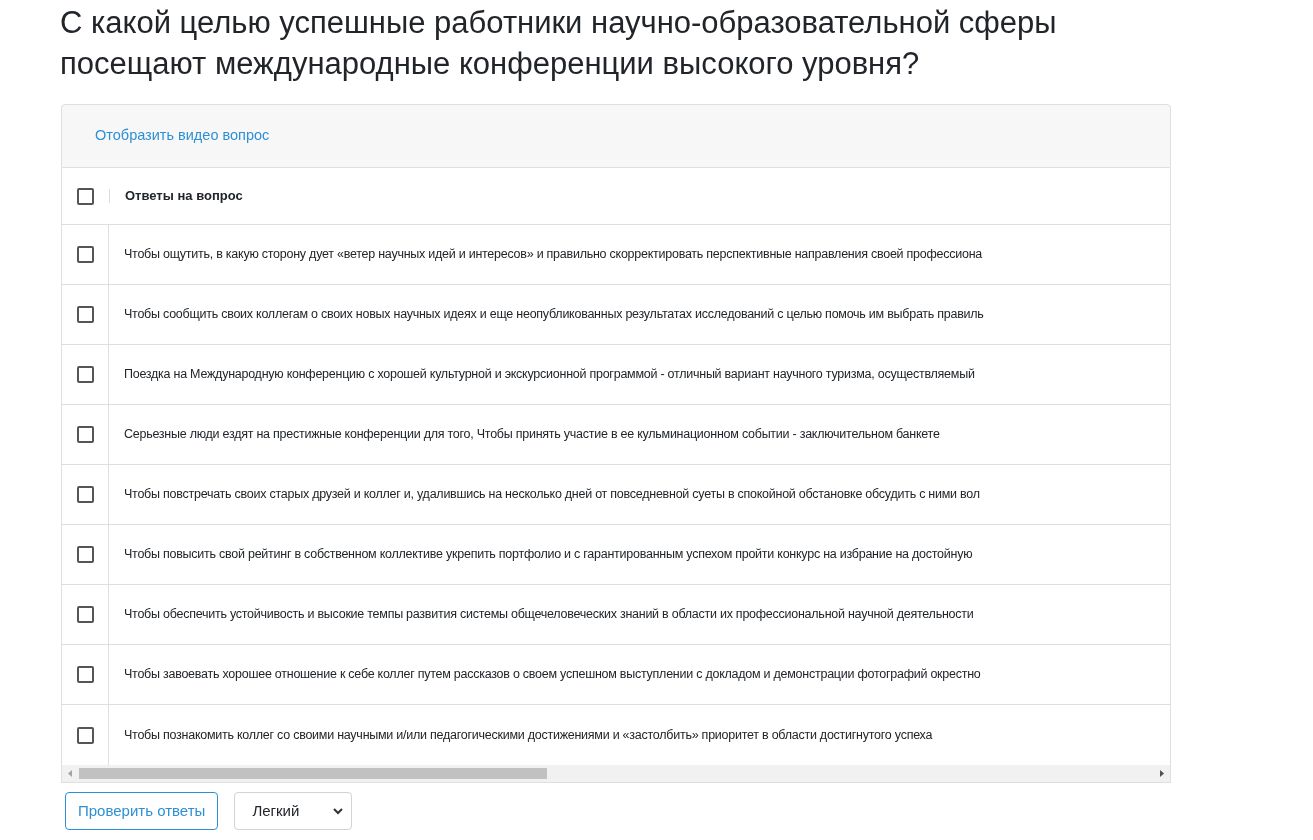  I want to click on answer-text: Чтобы завоевать хорошее отношение к себе коллег путем рассказов о своем успешном выступлении с докладом и демонстрации фотографий окрестно, so click(552, 675).